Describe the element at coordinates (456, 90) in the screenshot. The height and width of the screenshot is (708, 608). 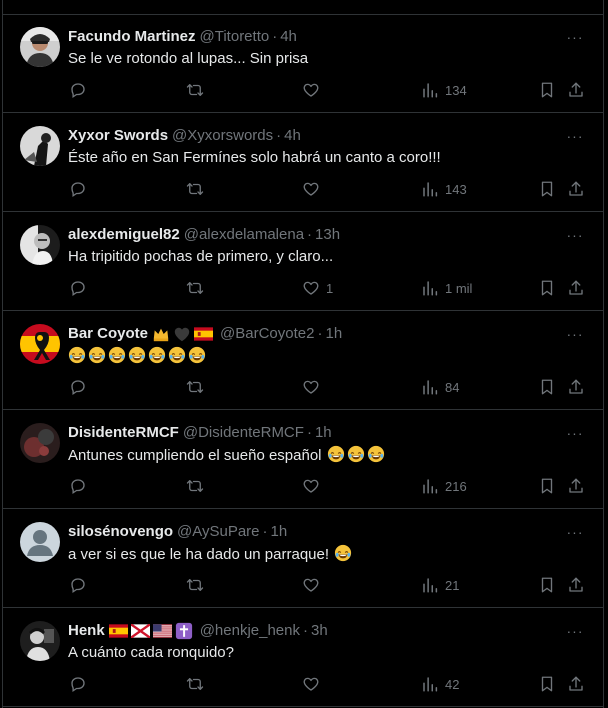
I see `view-count: 134` at that location.